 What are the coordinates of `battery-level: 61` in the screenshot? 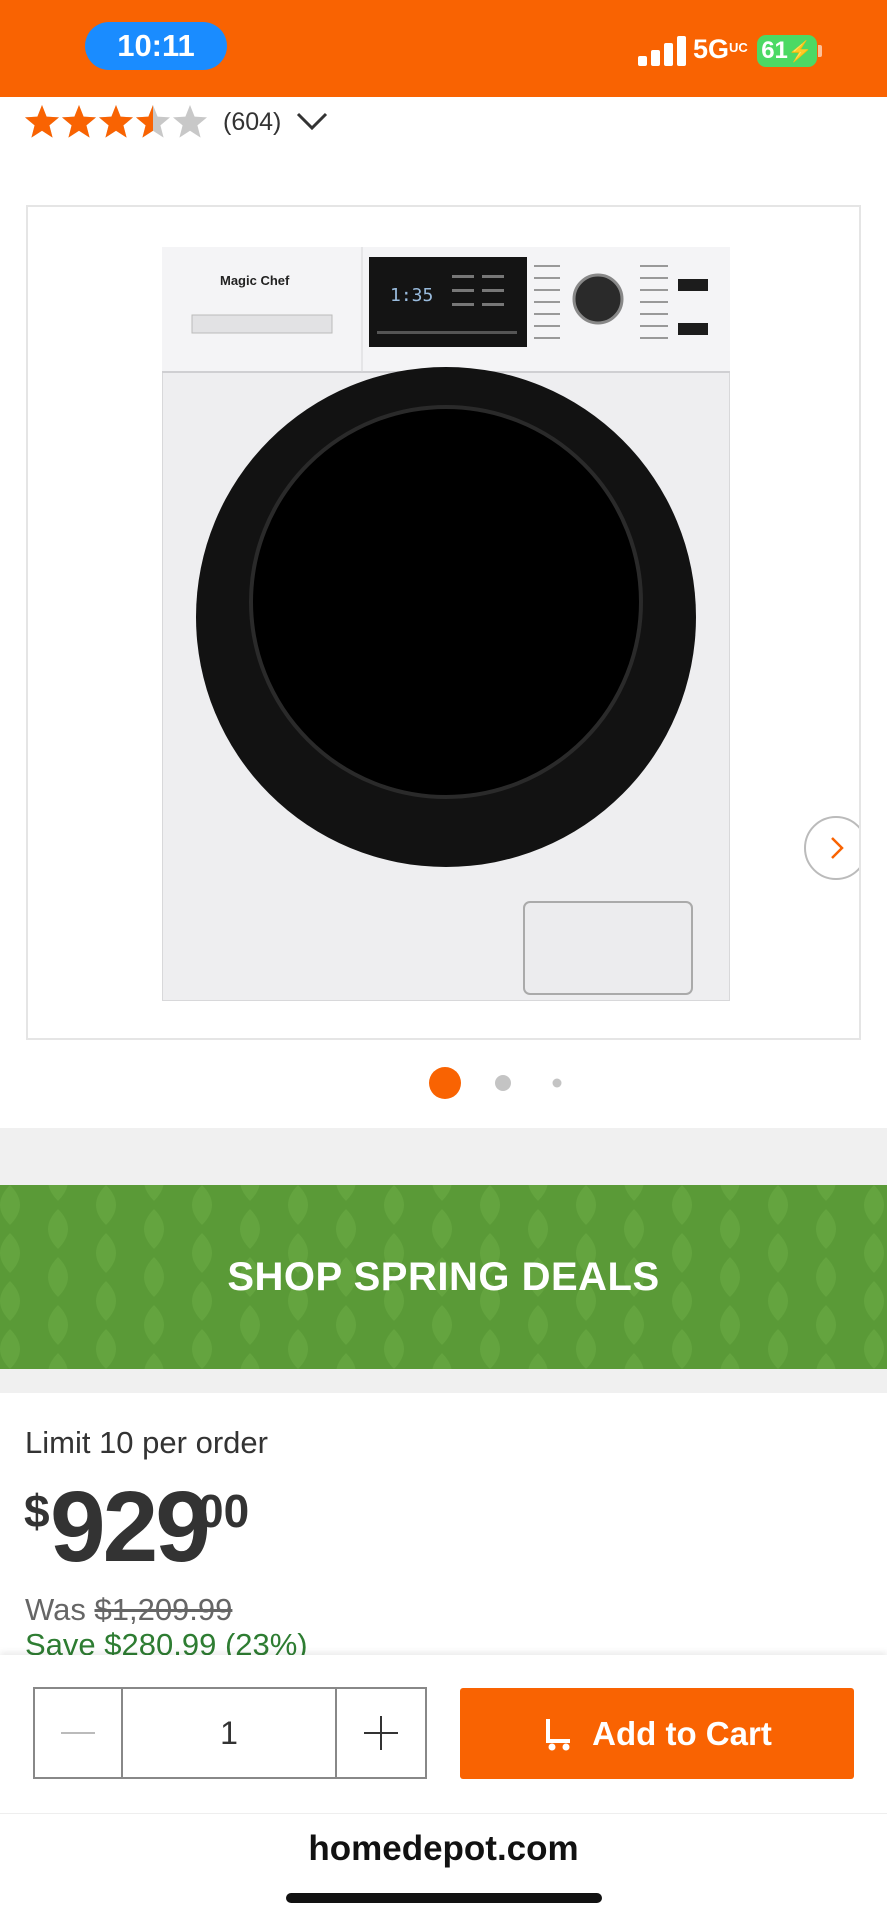 It's located at (774, 50).